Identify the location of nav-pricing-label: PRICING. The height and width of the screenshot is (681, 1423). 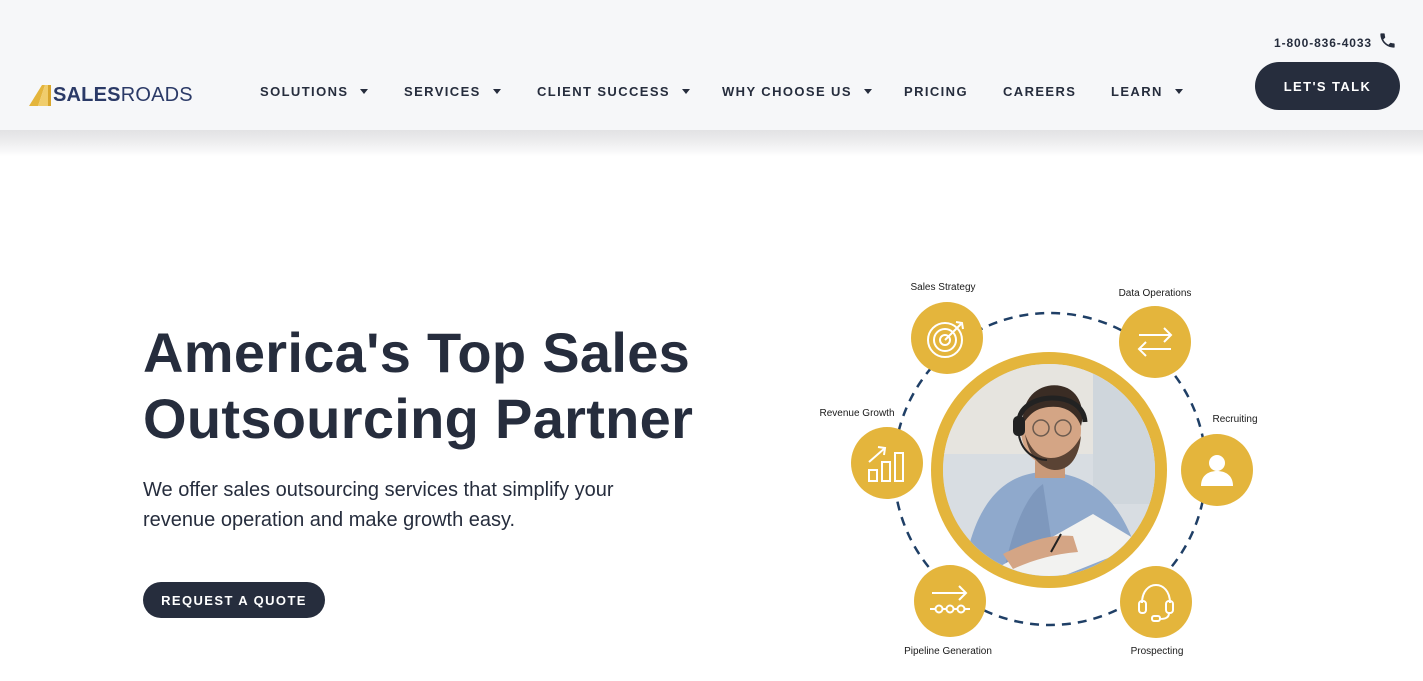
(936, 91).